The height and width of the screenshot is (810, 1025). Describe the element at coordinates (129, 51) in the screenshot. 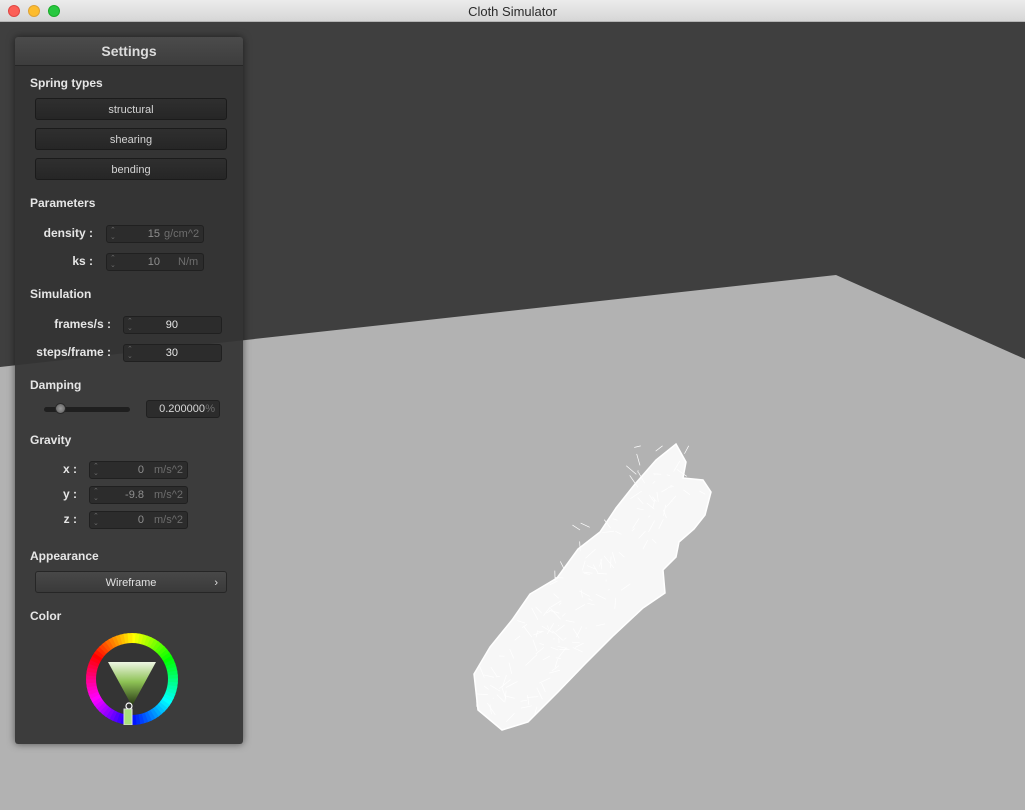

I see `settings-title: Settings` at that location.